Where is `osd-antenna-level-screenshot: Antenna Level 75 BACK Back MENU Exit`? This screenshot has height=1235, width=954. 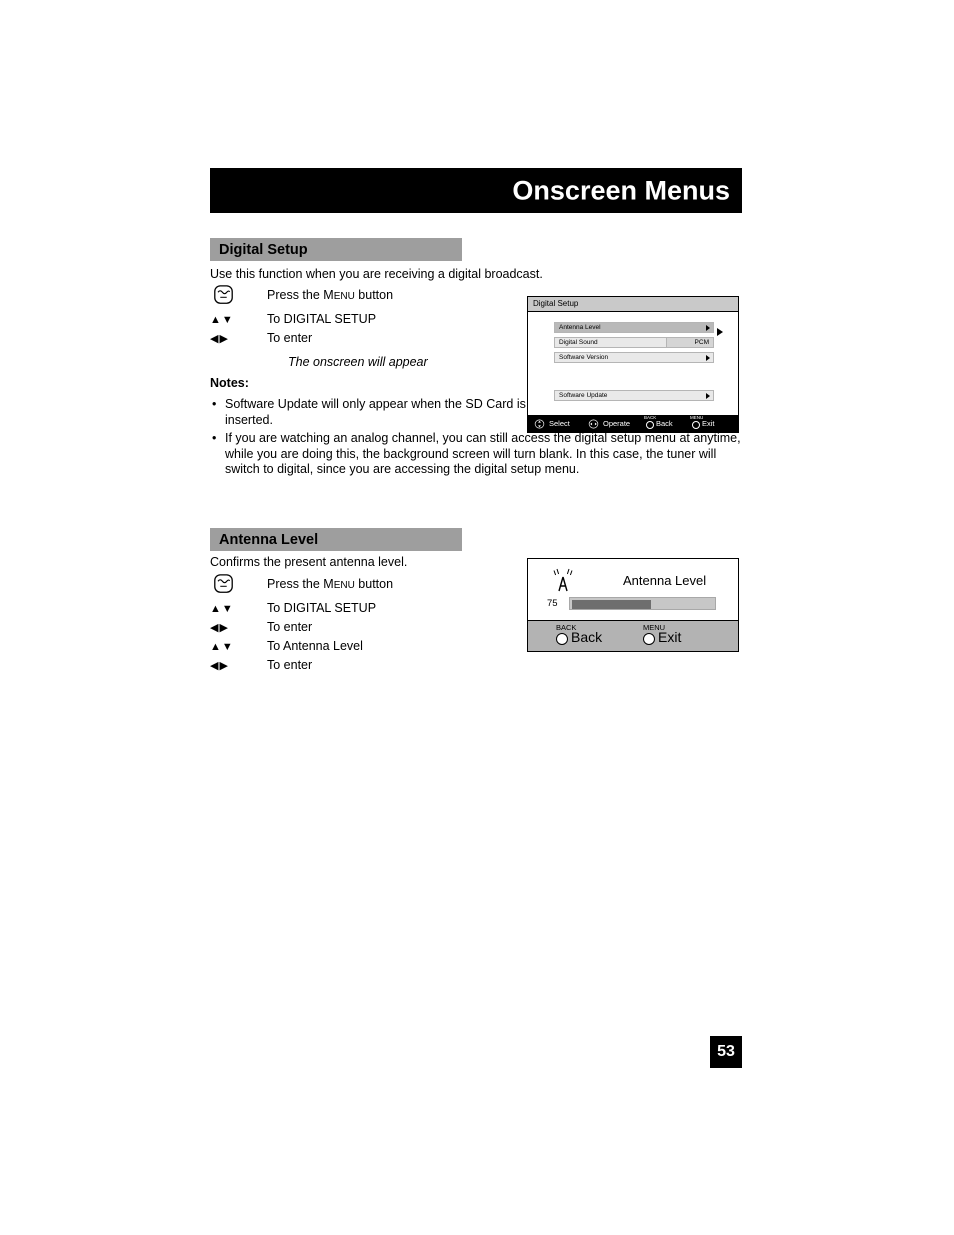
osd-antenna-level-screenshot: Antenna Level 75 BACK Back MENU Exit is located at coordinates (633, 605).